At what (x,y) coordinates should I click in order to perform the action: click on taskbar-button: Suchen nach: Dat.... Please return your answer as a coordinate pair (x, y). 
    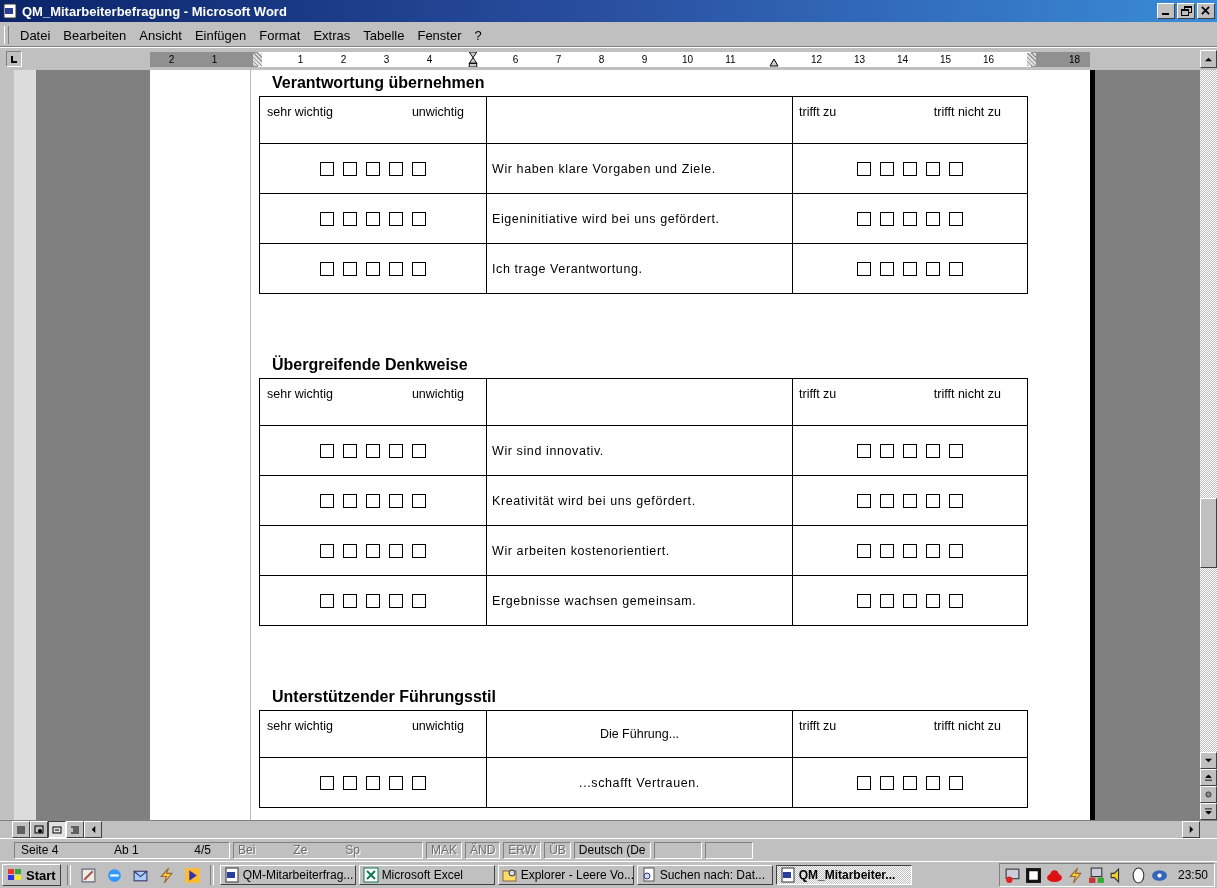
    Looking at the image, I should click on (704, 875).